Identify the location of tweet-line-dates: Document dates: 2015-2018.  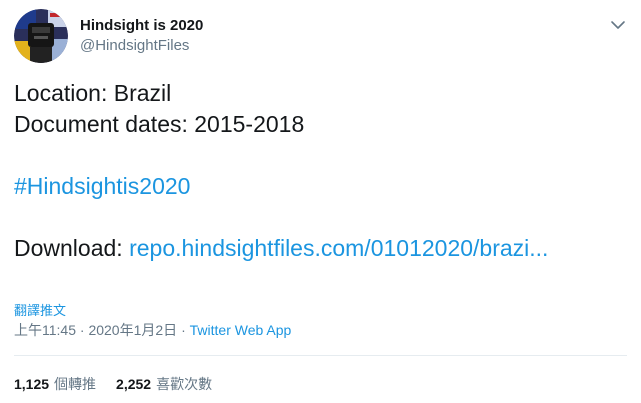
(159, 124).